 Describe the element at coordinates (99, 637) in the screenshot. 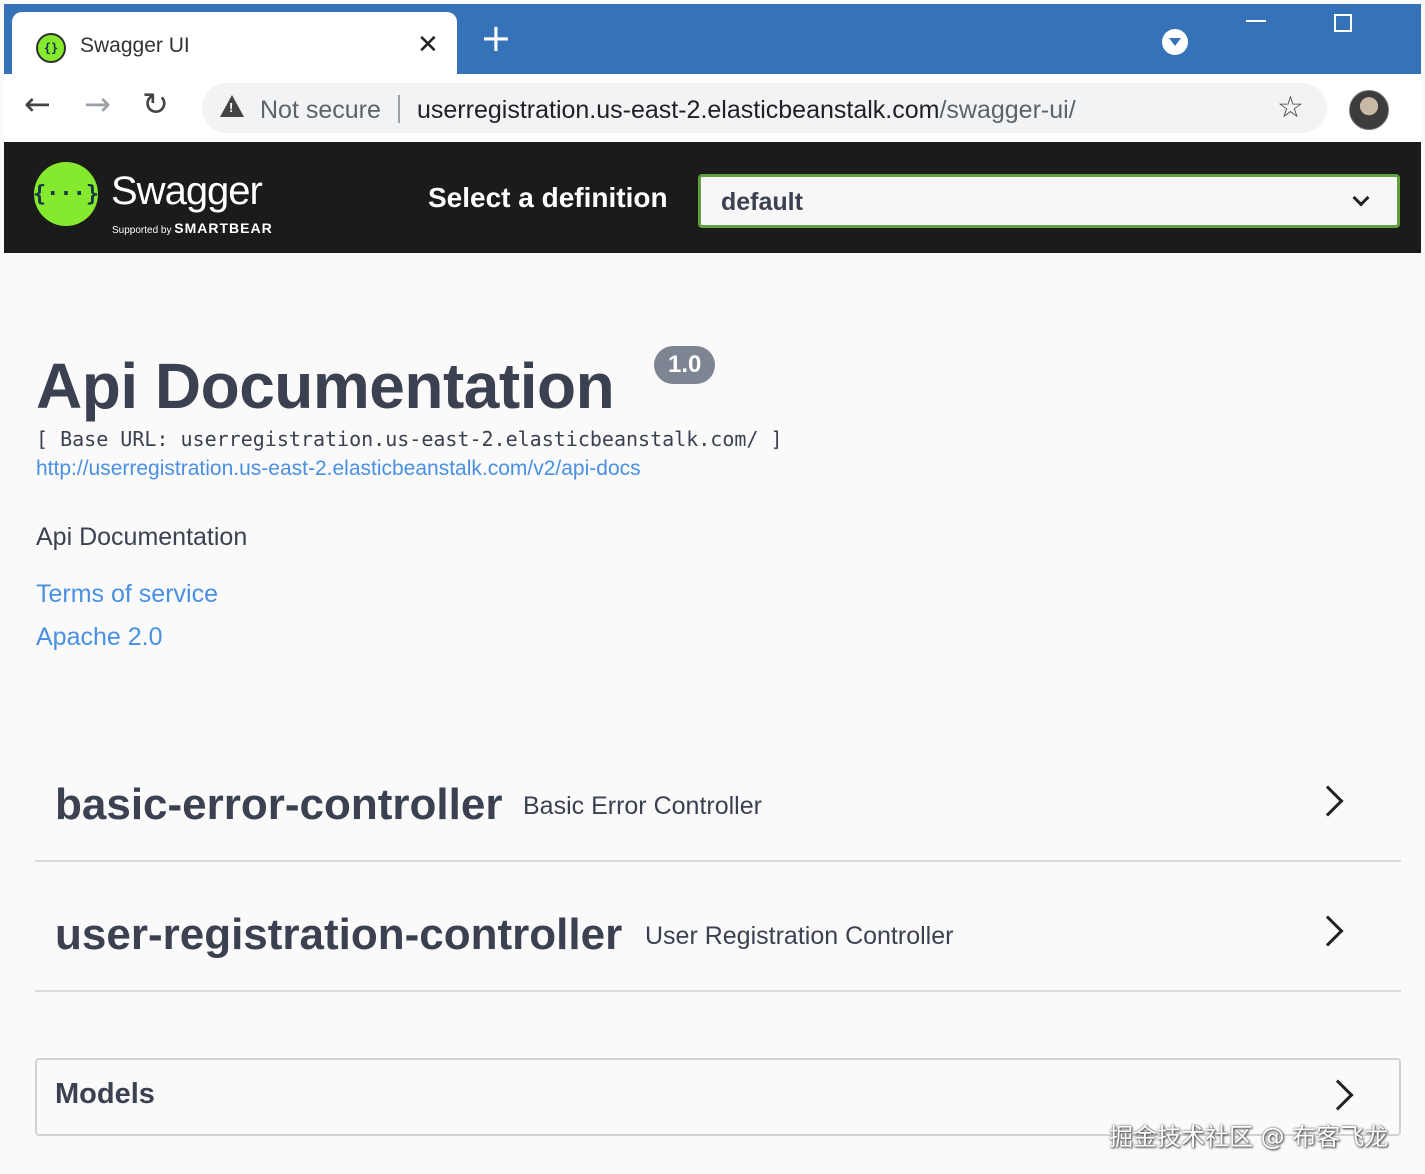

I see `license-link: Apache 2.0` at that location.